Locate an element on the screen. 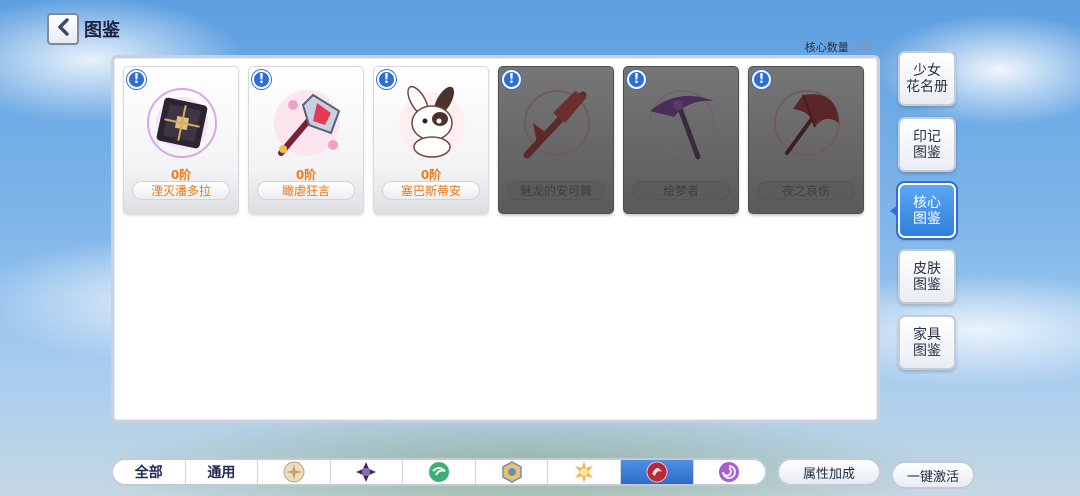 The width and height of the screenshot is (1080, 496). arcane-element-icon is located at coordinates (729, 472).